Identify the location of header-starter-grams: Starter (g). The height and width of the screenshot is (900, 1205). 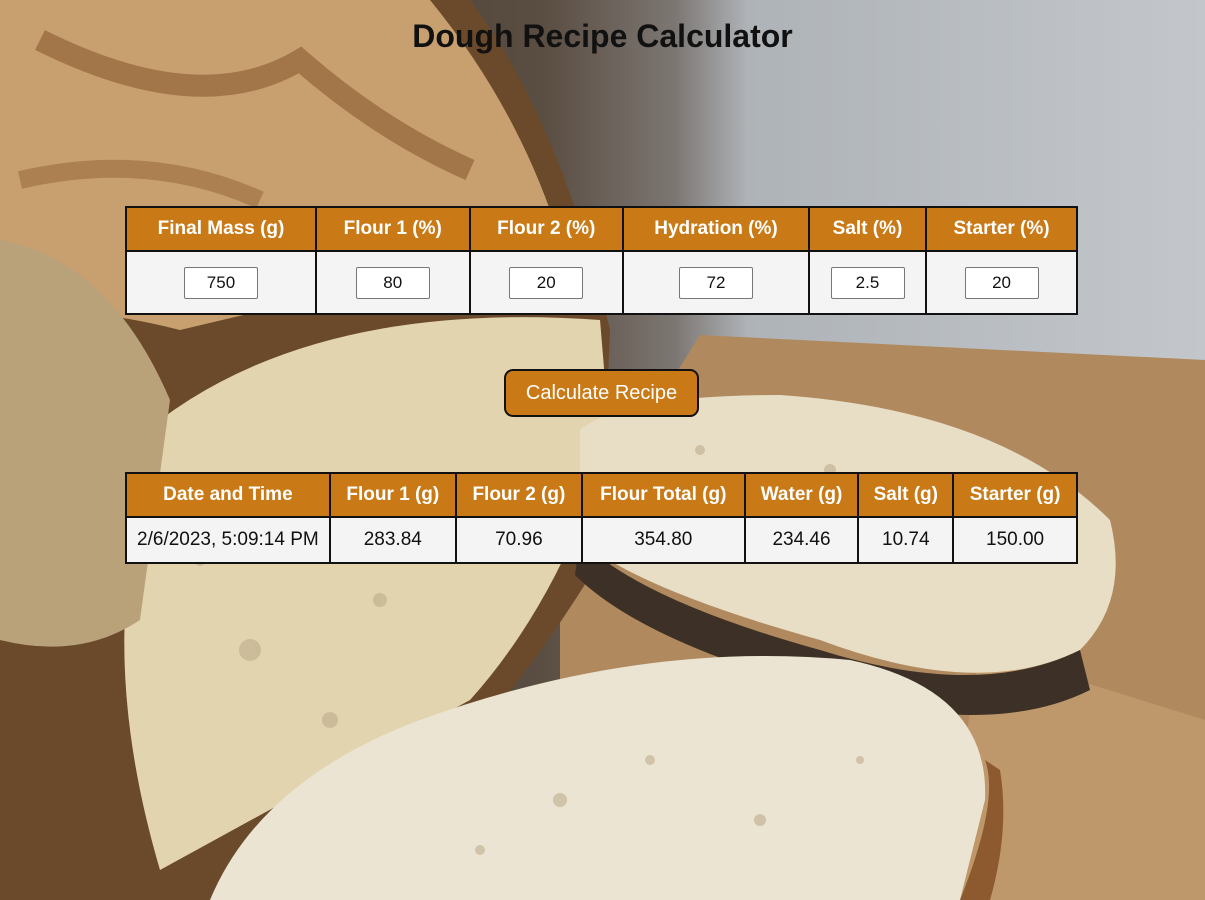
(1015, 495).